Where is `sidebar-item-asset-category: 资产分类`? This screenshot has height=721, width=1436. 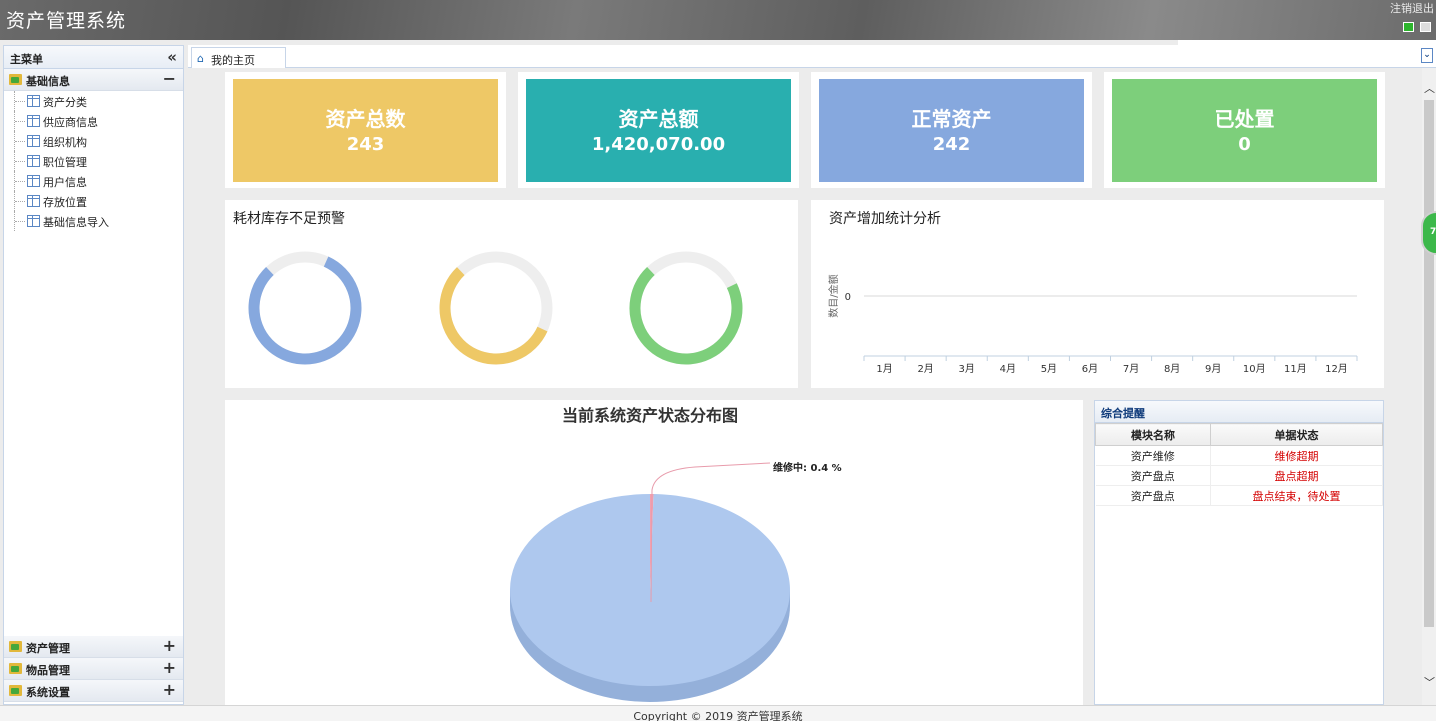
sidebar-item-asset-category: 资产分类 is located at coordinates (93, 101).